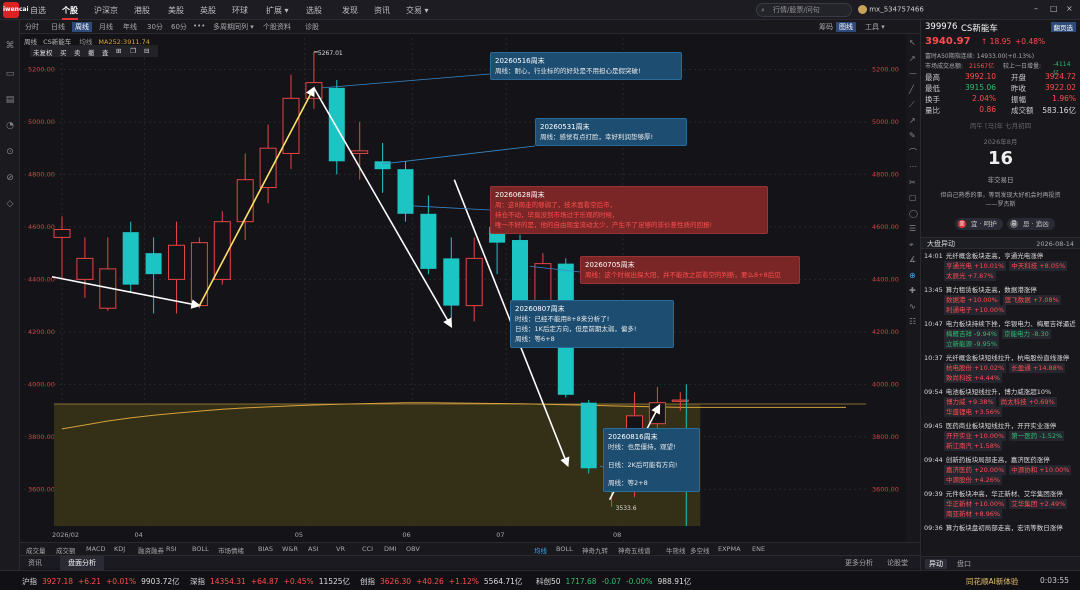  What do you see at coordinates (10, 178) in the screenshot?
I see `compass-icon: ⊘` at bounding box center [10, 178].